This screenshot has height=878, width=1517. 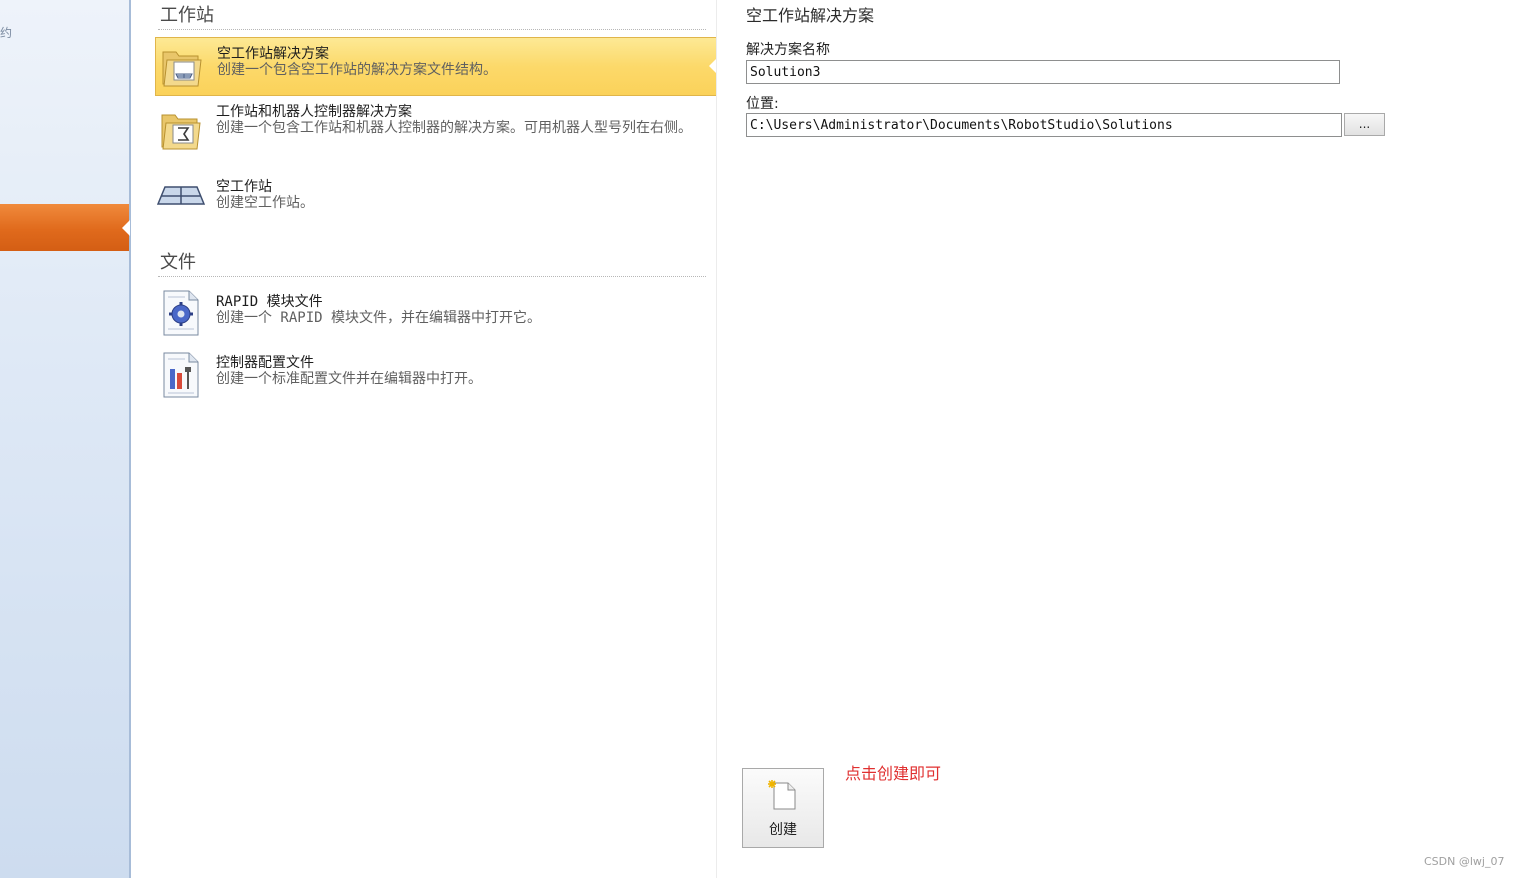 What do you see at coordinates (65, 439) in the screenshot?
I see `backstage-sidebar: 约` at bounding box center [65, 439].